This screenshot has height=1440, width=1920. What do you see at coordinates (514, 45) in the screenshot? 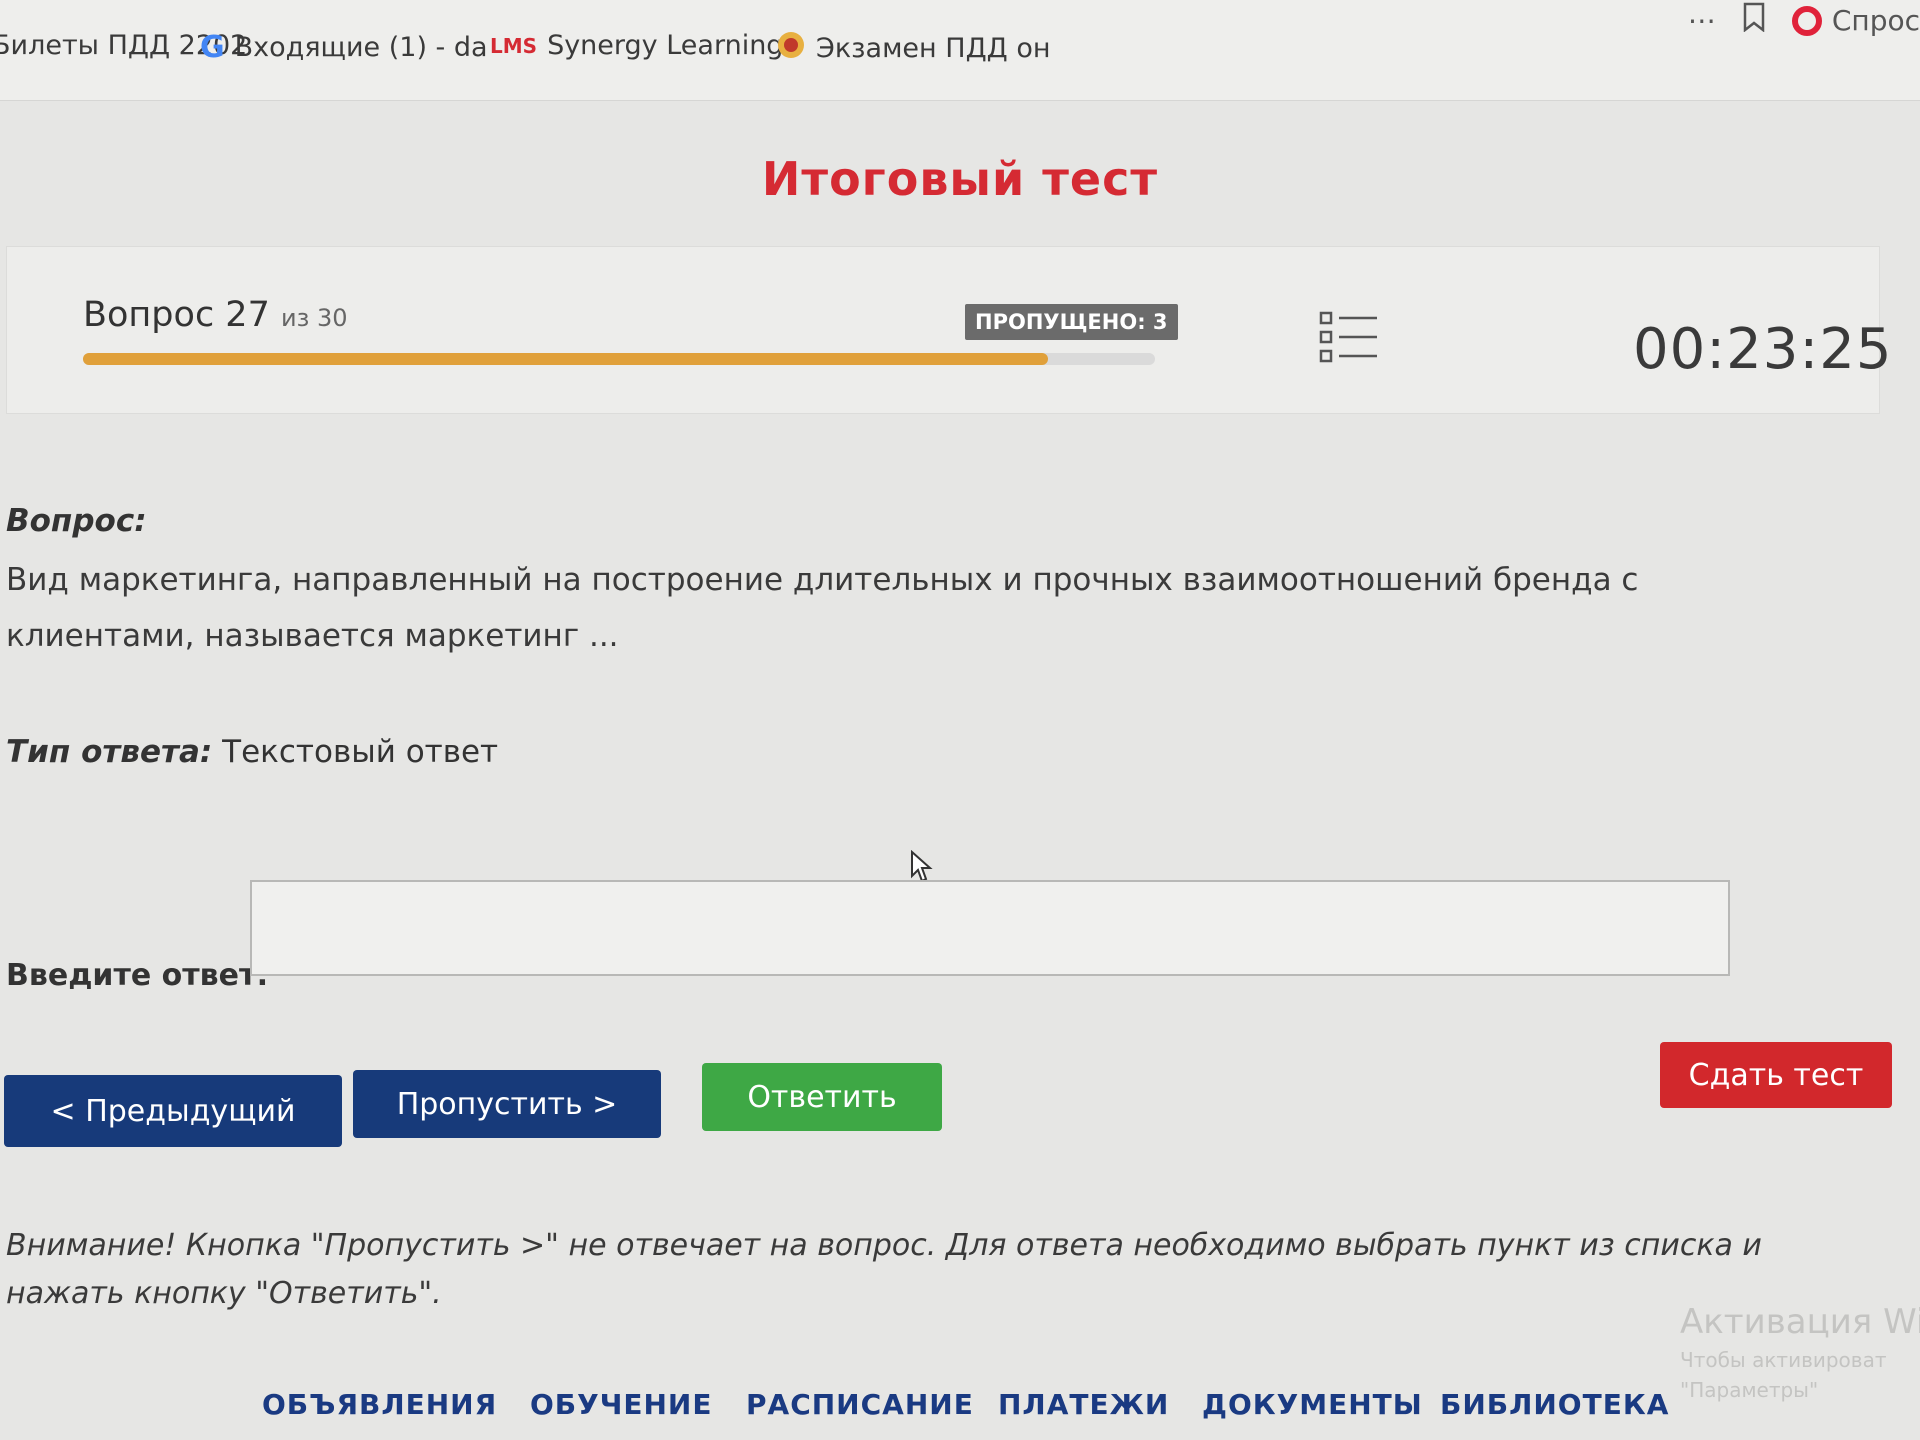
I see `lms-logo-icon: LMS` at bounding box center [514, 45].